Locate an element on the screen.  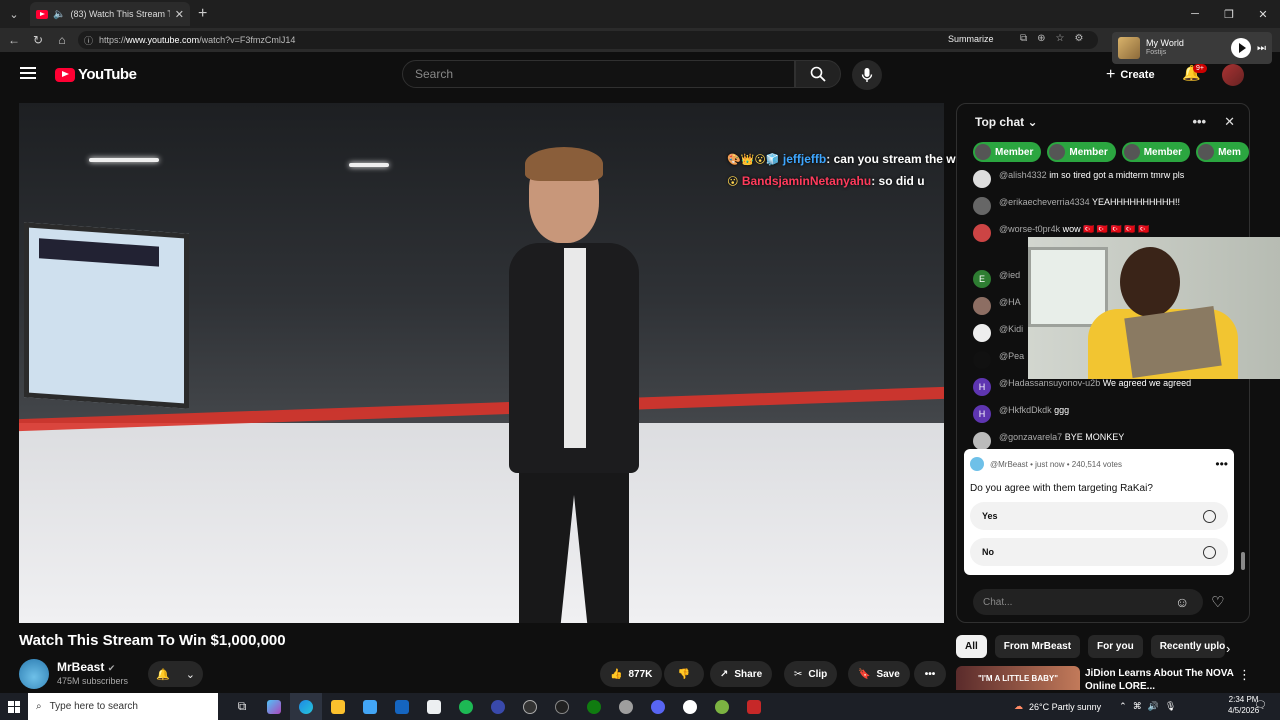
poll-more-icon: ••• is located at coordinates (1221, 464).